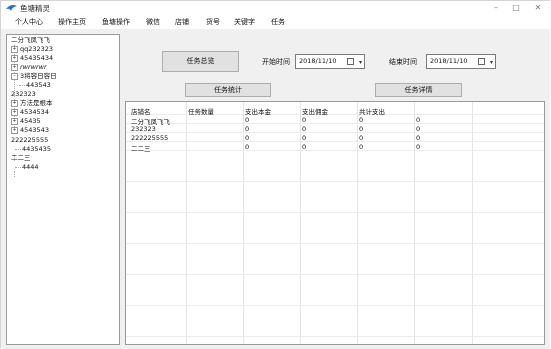  I want to click on tree-node-item: +4543543, so click(30, 130).